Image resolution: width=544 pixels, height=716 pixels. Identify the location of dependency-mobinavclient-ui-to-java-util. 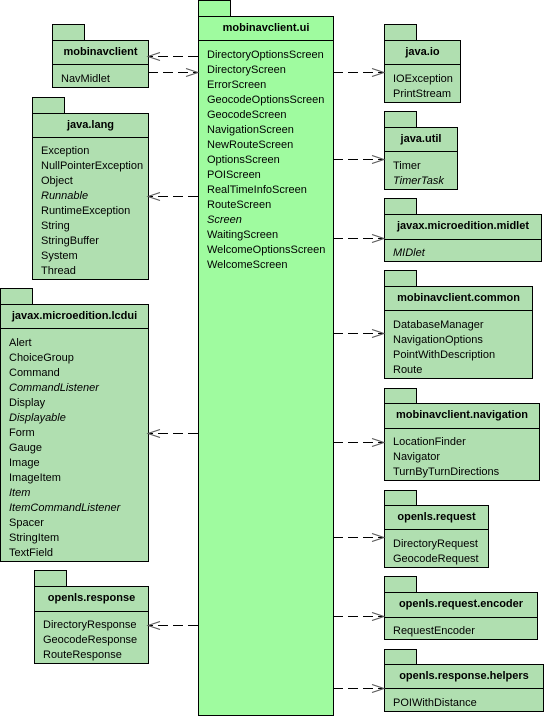
(359, 159).